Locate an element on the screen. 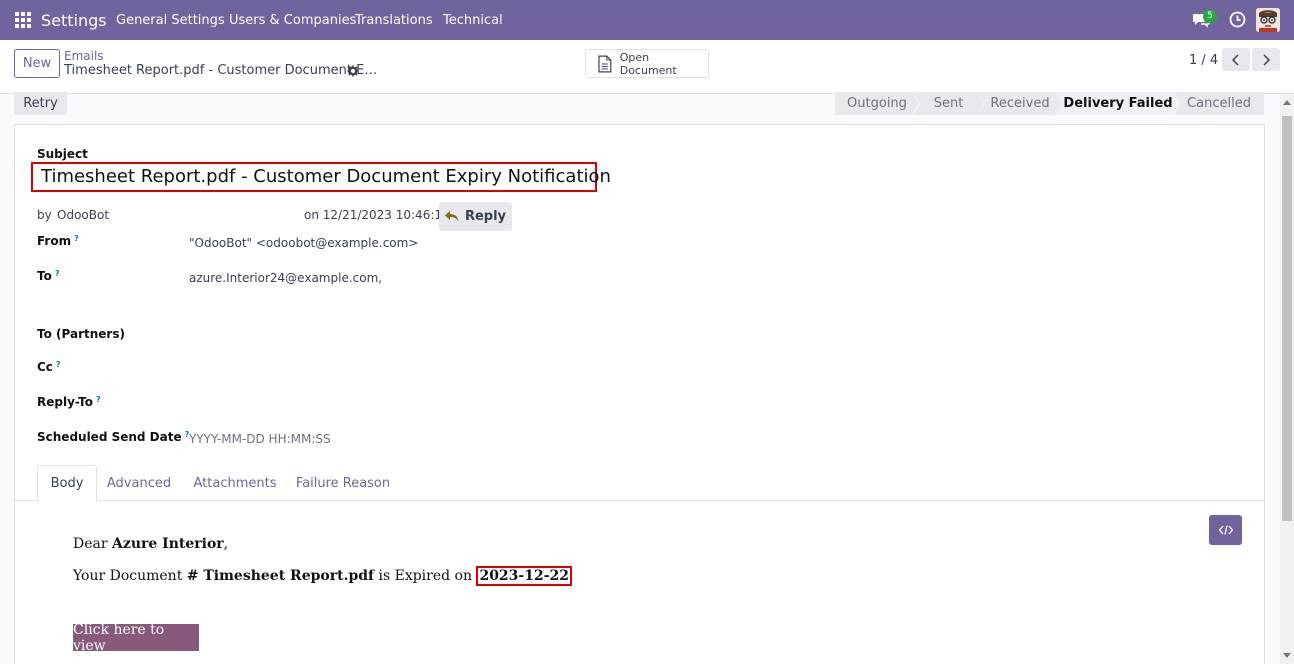 The image size is (1294, 664). scrollbar is located at coordinates (1287, 379).